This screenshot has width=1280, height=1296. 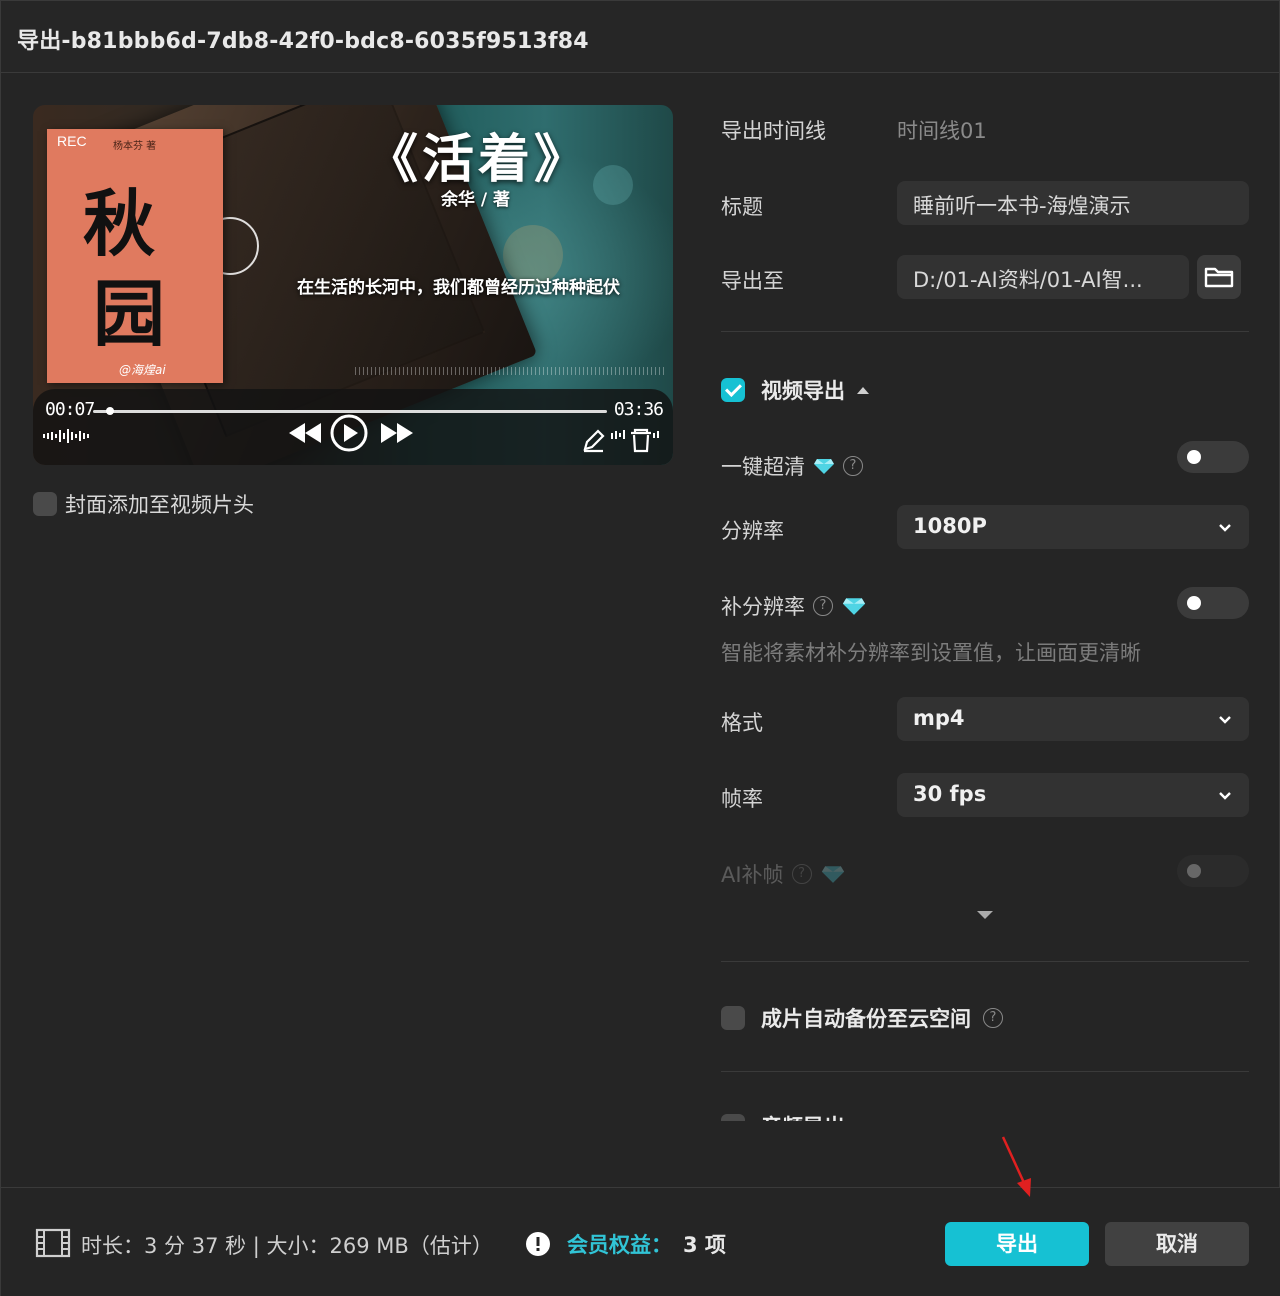 I want to click on supplement-resolution-toggle, so click(x=1213, y=603).